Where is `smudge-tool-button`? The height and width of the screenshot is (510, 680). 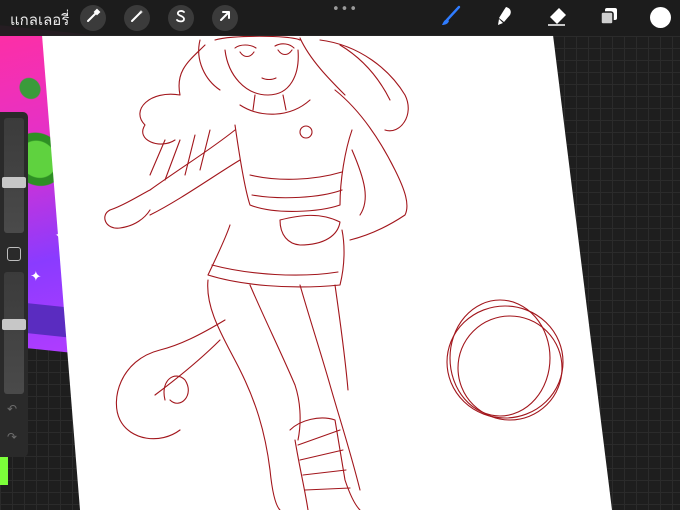 smudge-tool-button is located at coordinates (504, 18).